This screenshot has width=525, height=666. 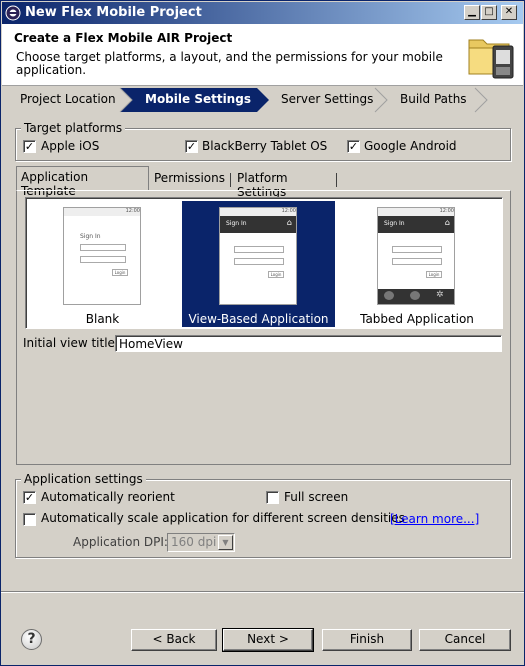 I want to click on full-screen-label: Full screen, so click(x=316, y=497).